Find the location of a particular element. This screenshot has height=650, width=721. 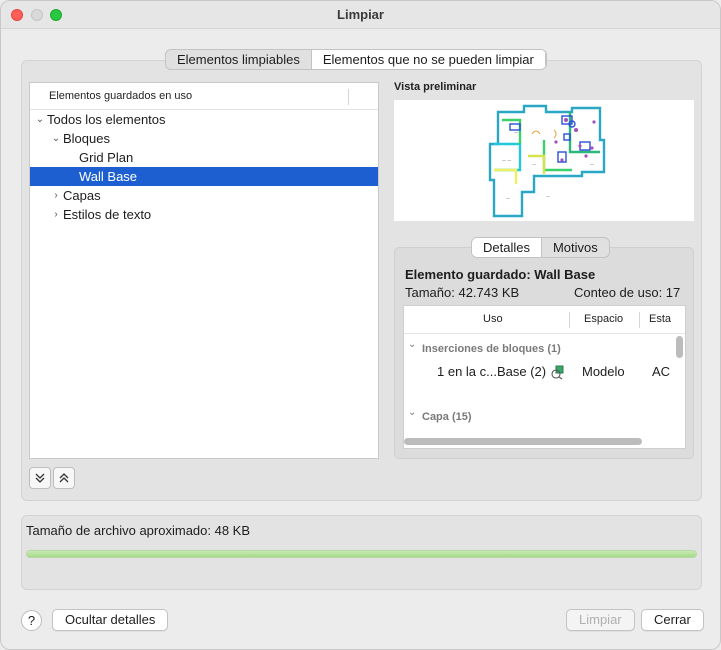

space-cell: Modelo is located at coordinates (603, 371).